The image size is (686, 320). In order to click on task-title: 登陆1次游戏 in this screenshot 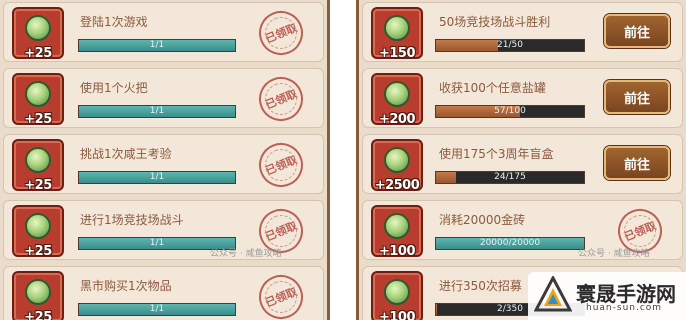, I will do `click(114, 22)`.